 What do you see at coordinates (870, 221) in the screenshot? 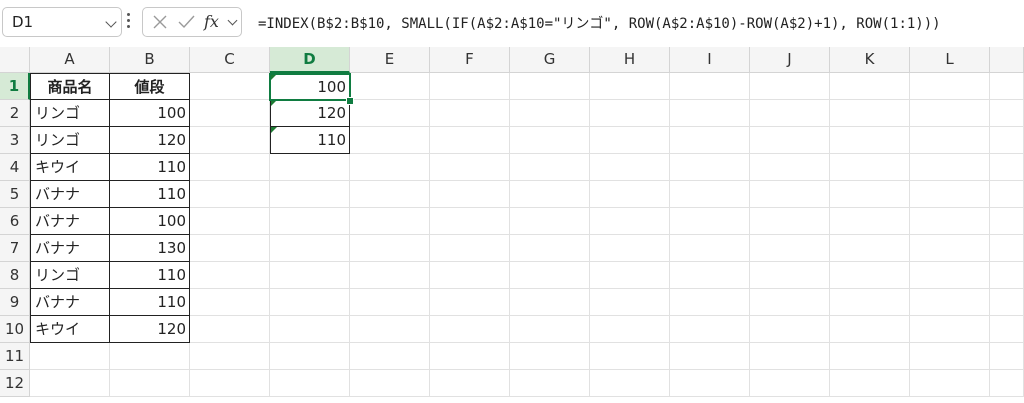
I see `cell-k6` at bounding box center [870, 221].